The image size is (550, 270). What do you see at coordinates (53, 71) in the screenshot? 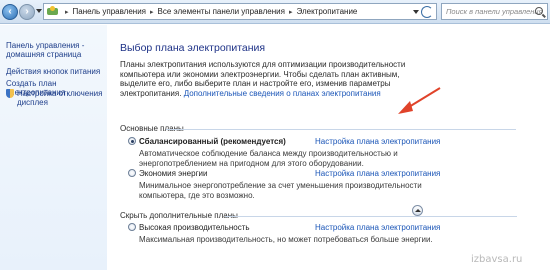
I see `power-buttons-link: Действия кнопок питания` at bounding box center [53, 71].